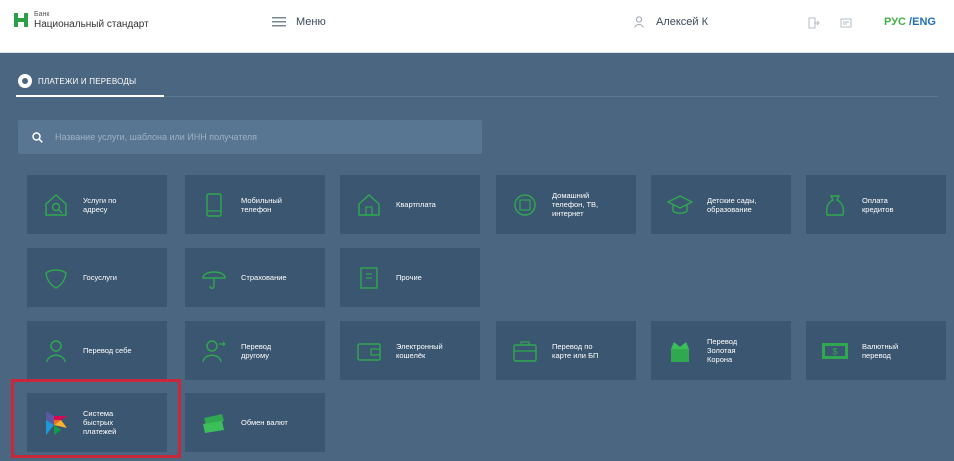  What do you see at coordinates (910, 22) in the screenshot?
I see `language-switch: РУС /ENG` at bounding box center [910, 22].